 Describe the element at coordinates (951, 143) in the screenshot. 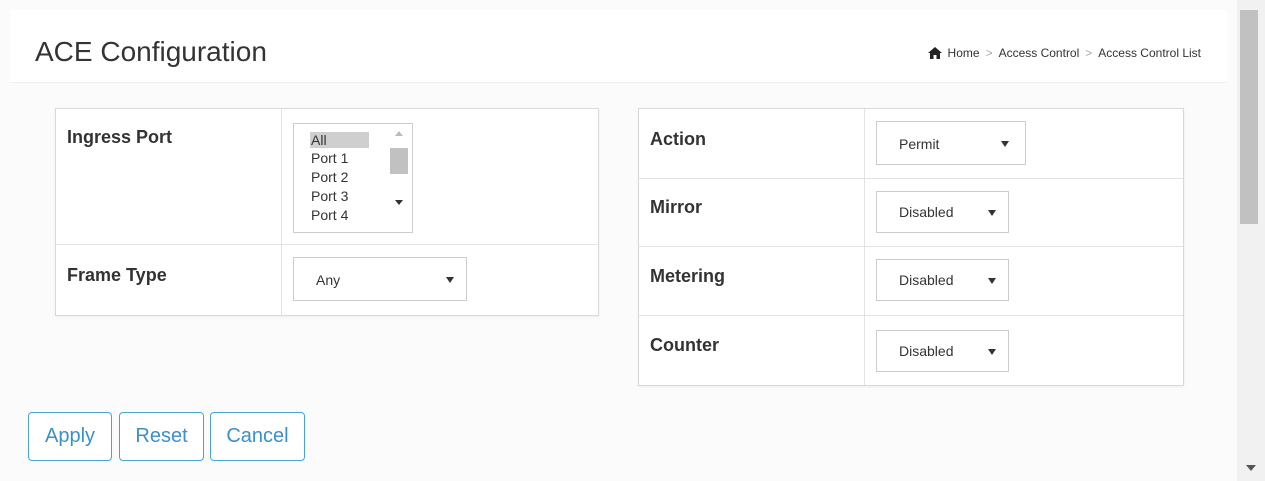

I see `action-select: Permit` at that location.